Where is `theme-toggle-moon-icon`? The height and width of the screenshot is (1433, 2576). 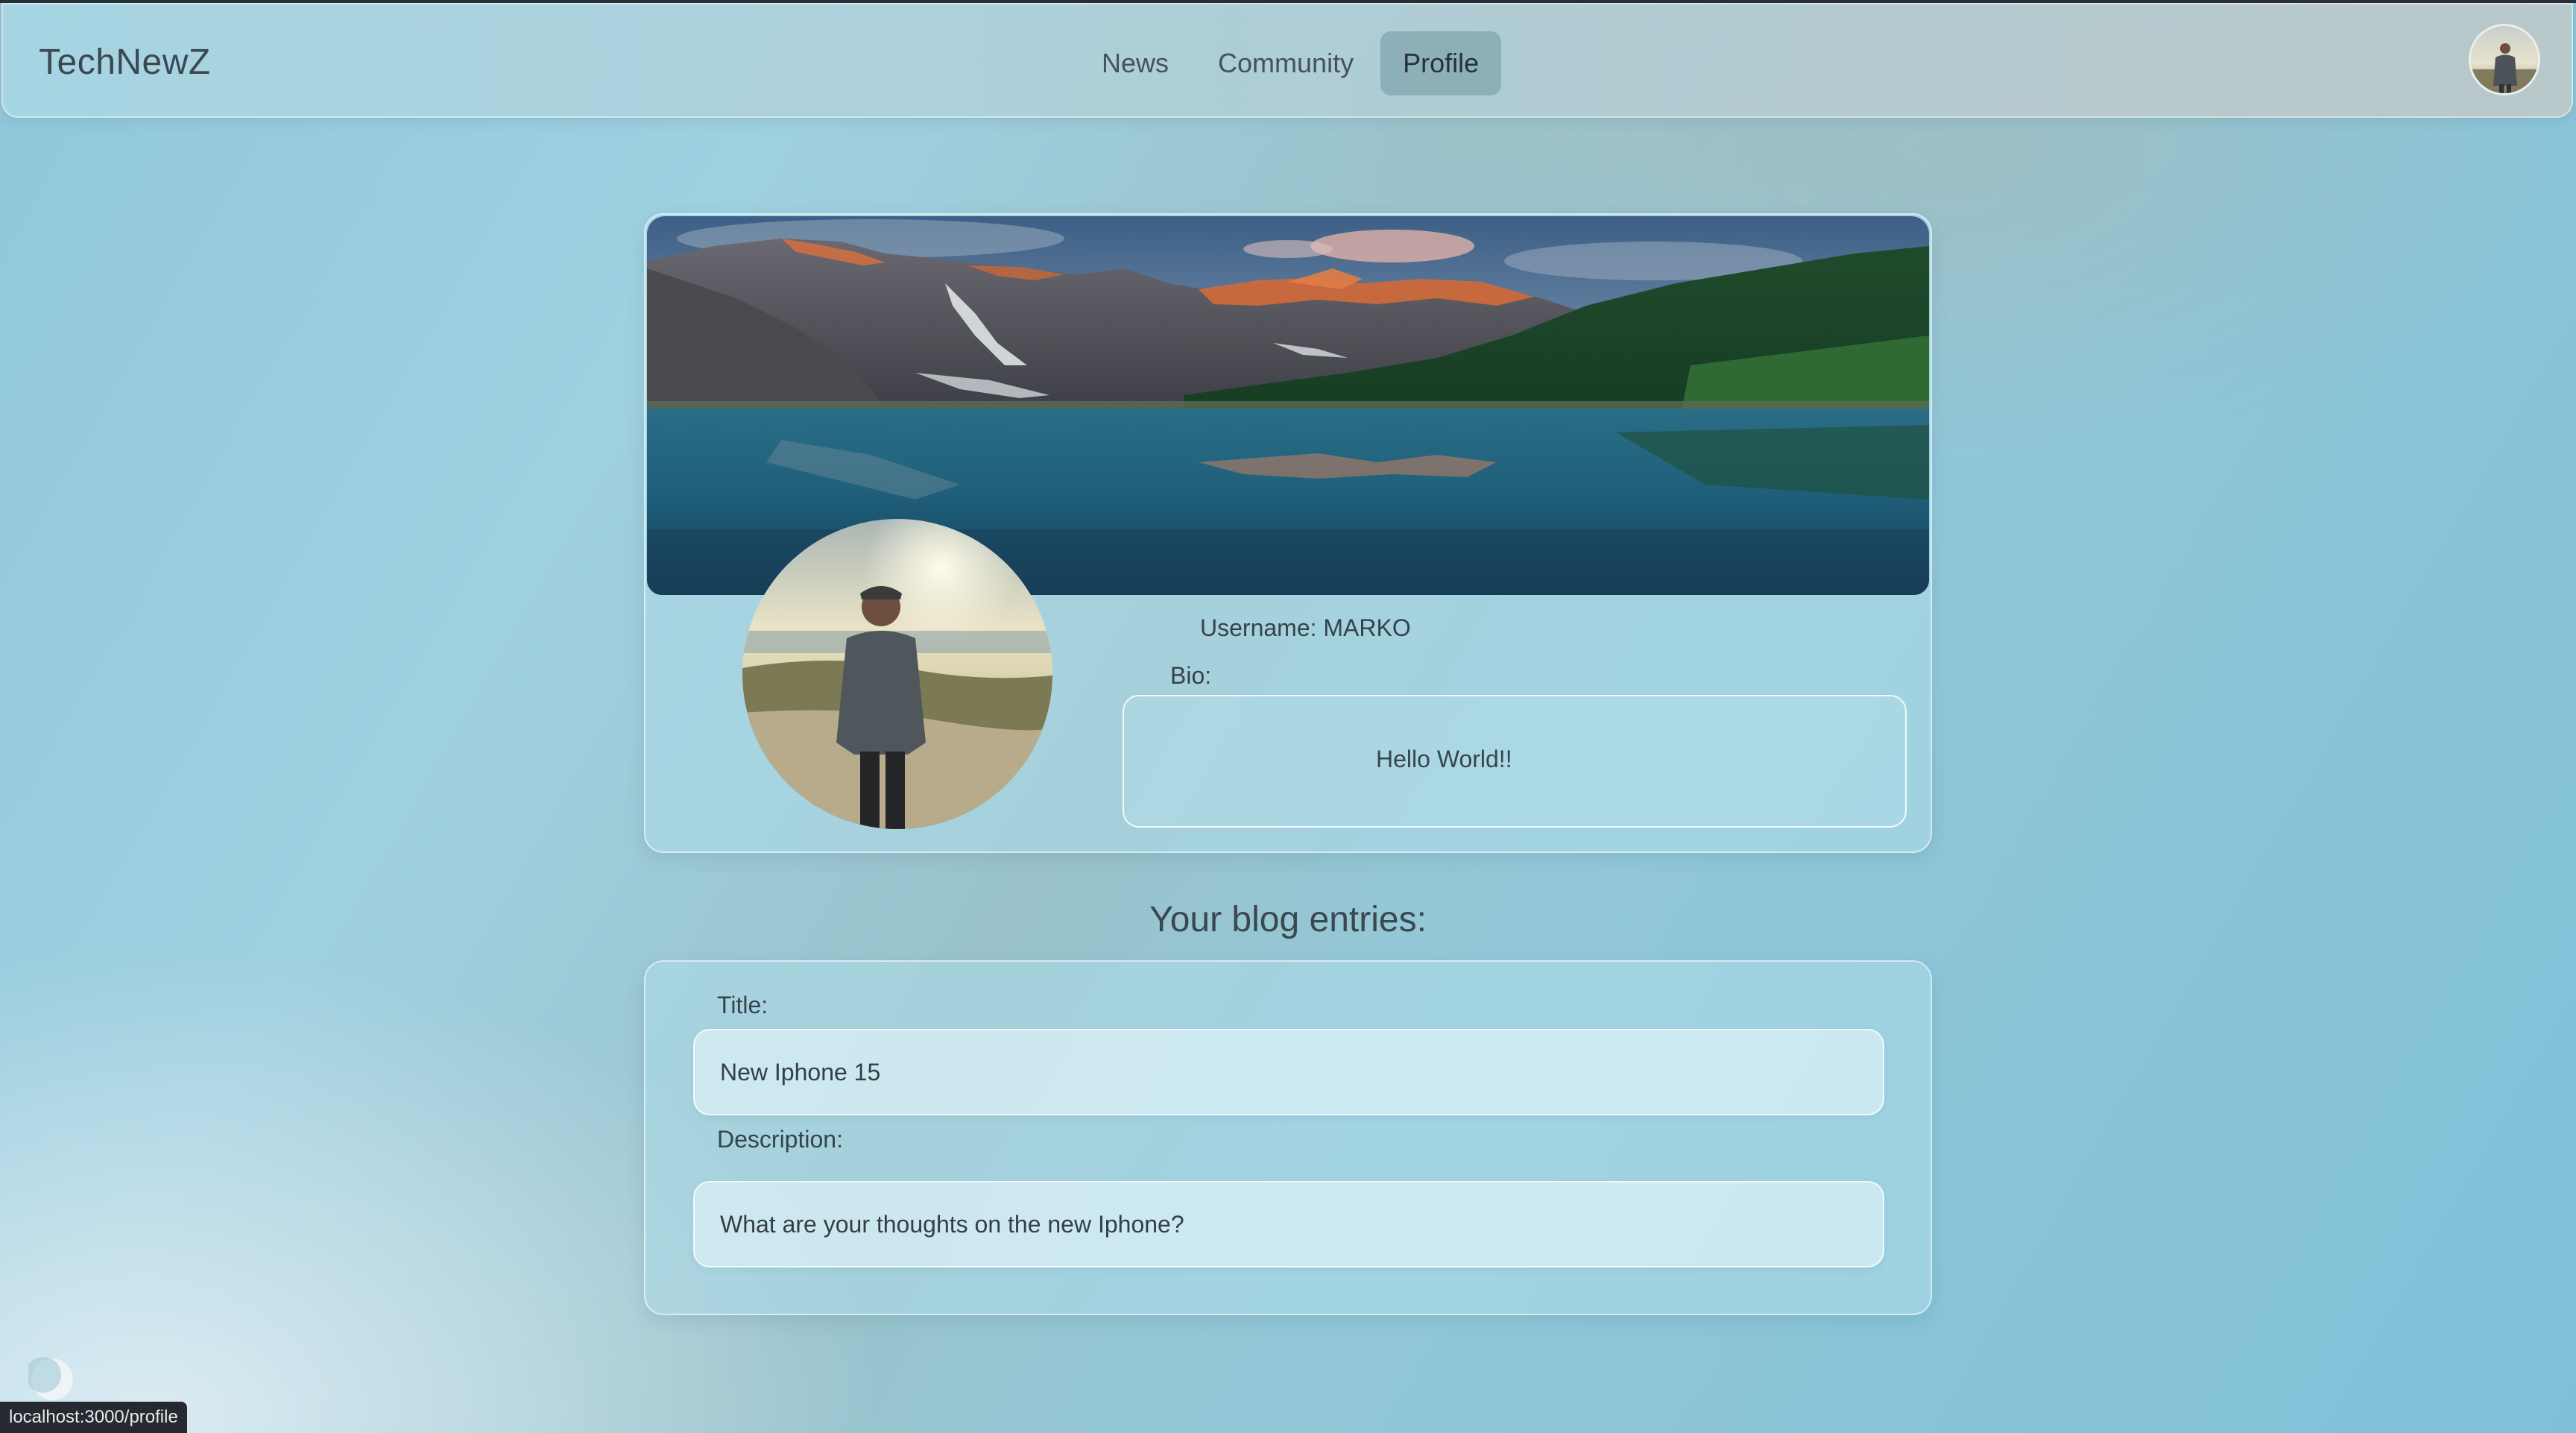
theme-toggle-moon-icon is located at coordinates (50, 1379).